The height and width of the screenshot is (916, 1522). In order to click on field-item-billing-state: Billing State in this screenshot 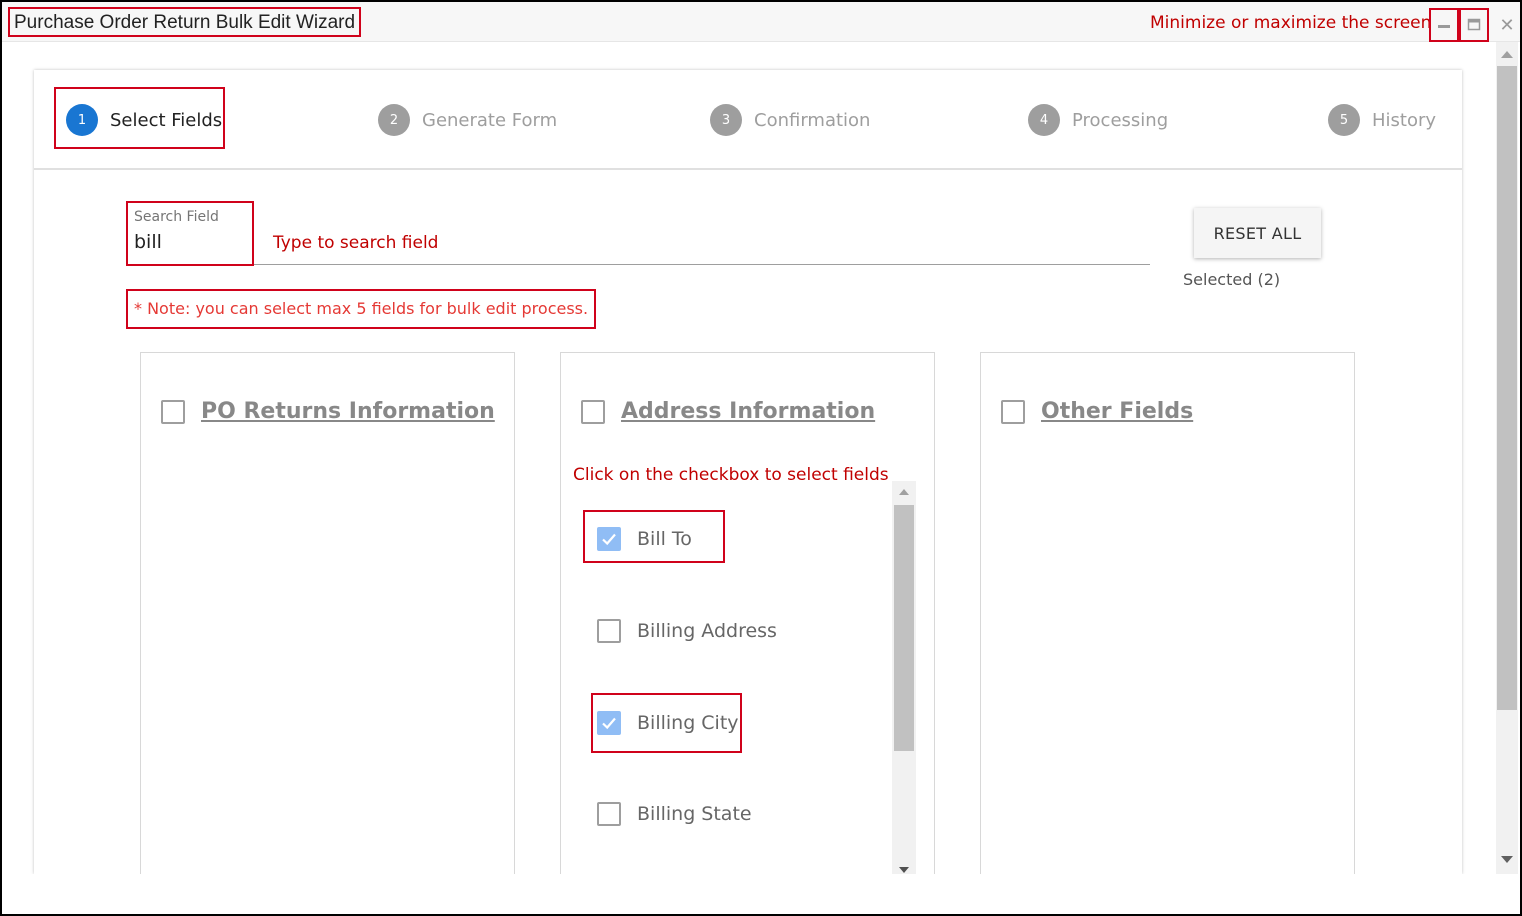, I will do `click(674, 814)`.